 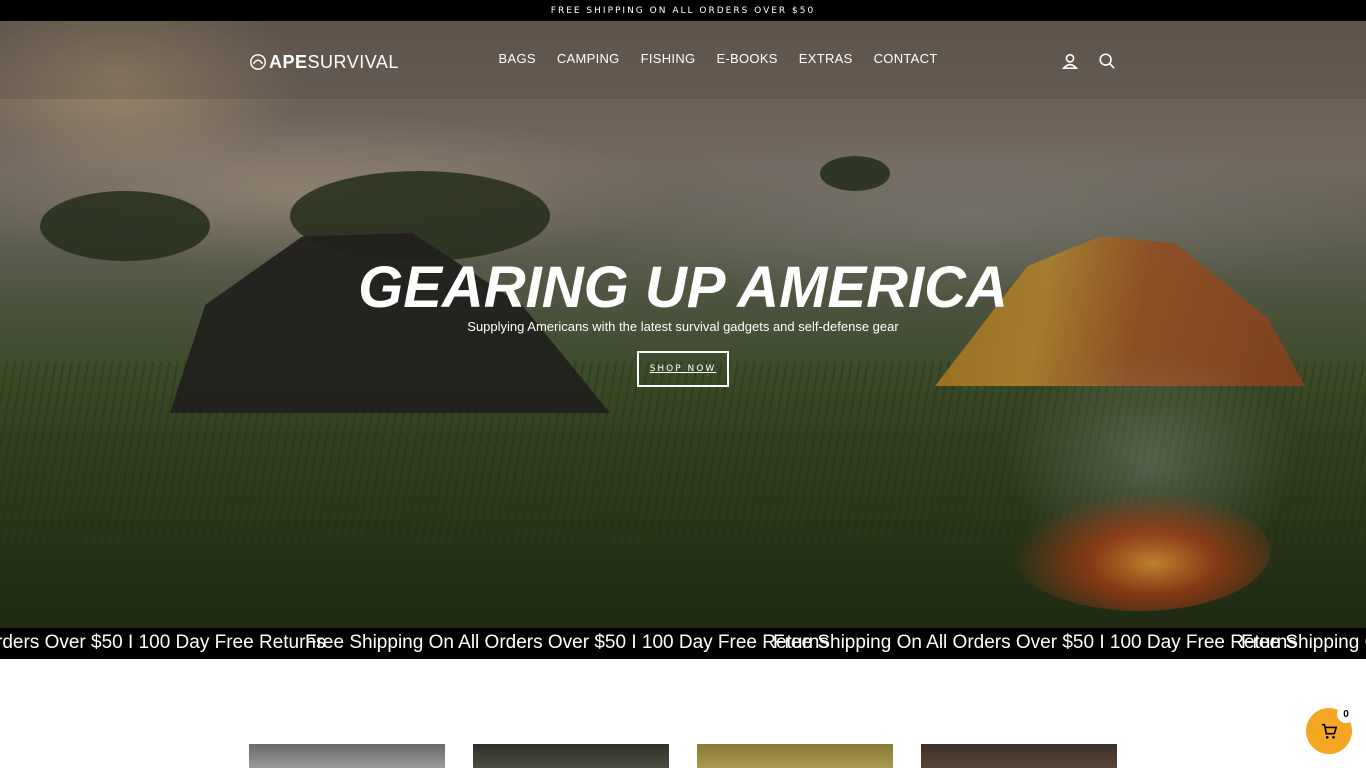 I want to click on nav-item-camping: CAMPING, so click(x=588, y=58).